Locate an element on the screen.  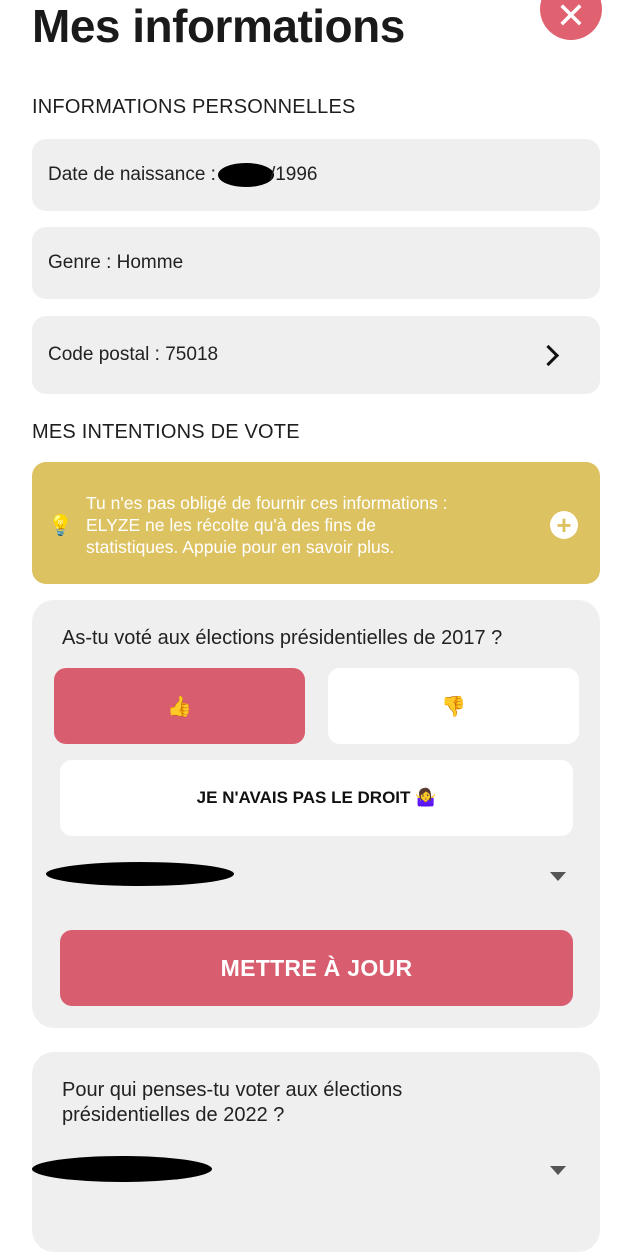
section-title-vote: MES INTENTIONS DE VOTE is located at coordinates (166, 432).